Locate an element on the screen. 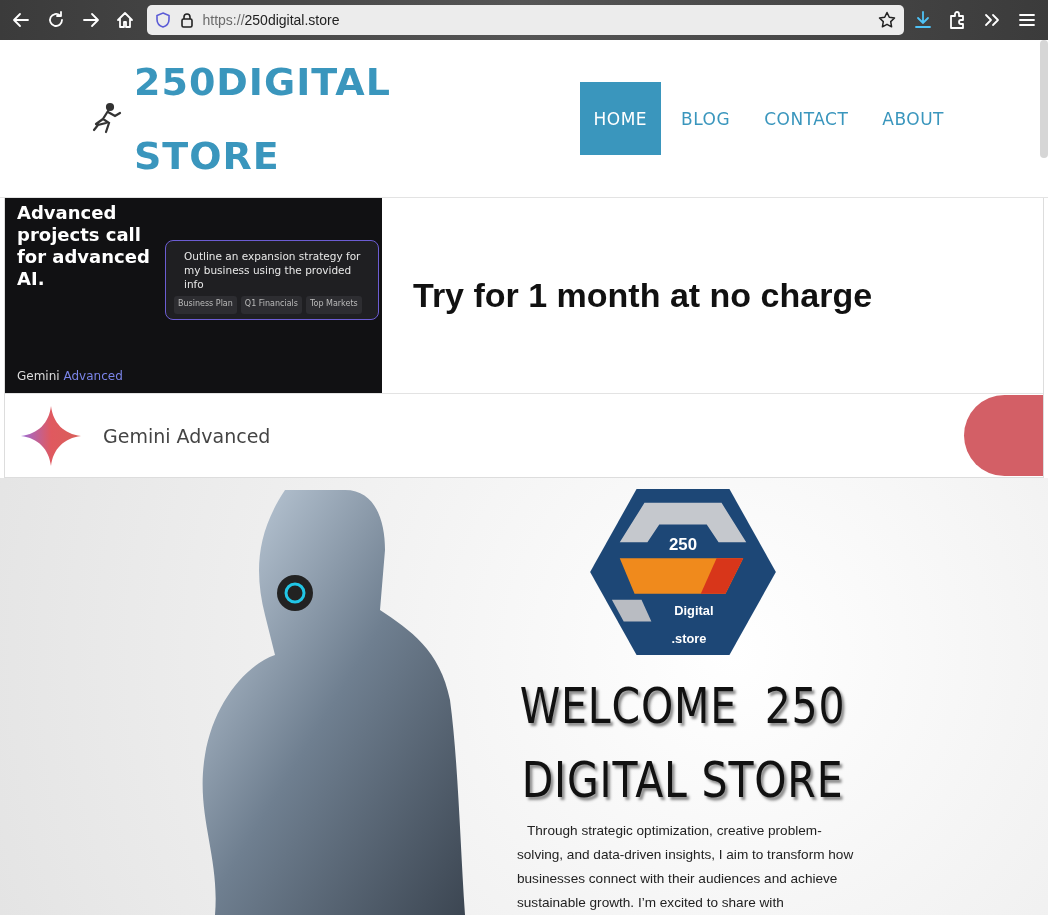  address-bar: https://250digital.store is located at coordinates (525, 20).